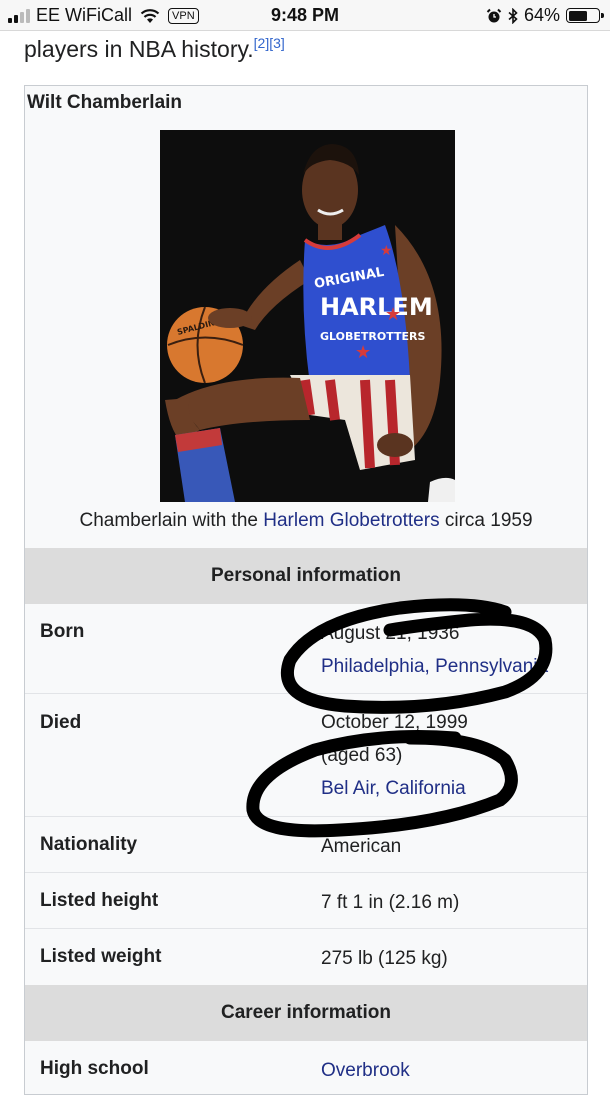  Describe the element at coordinates (305, 15) in the screenshot. I see `status-bar: EE WiFiCall VPN 9:48 PM 64%` at that location.